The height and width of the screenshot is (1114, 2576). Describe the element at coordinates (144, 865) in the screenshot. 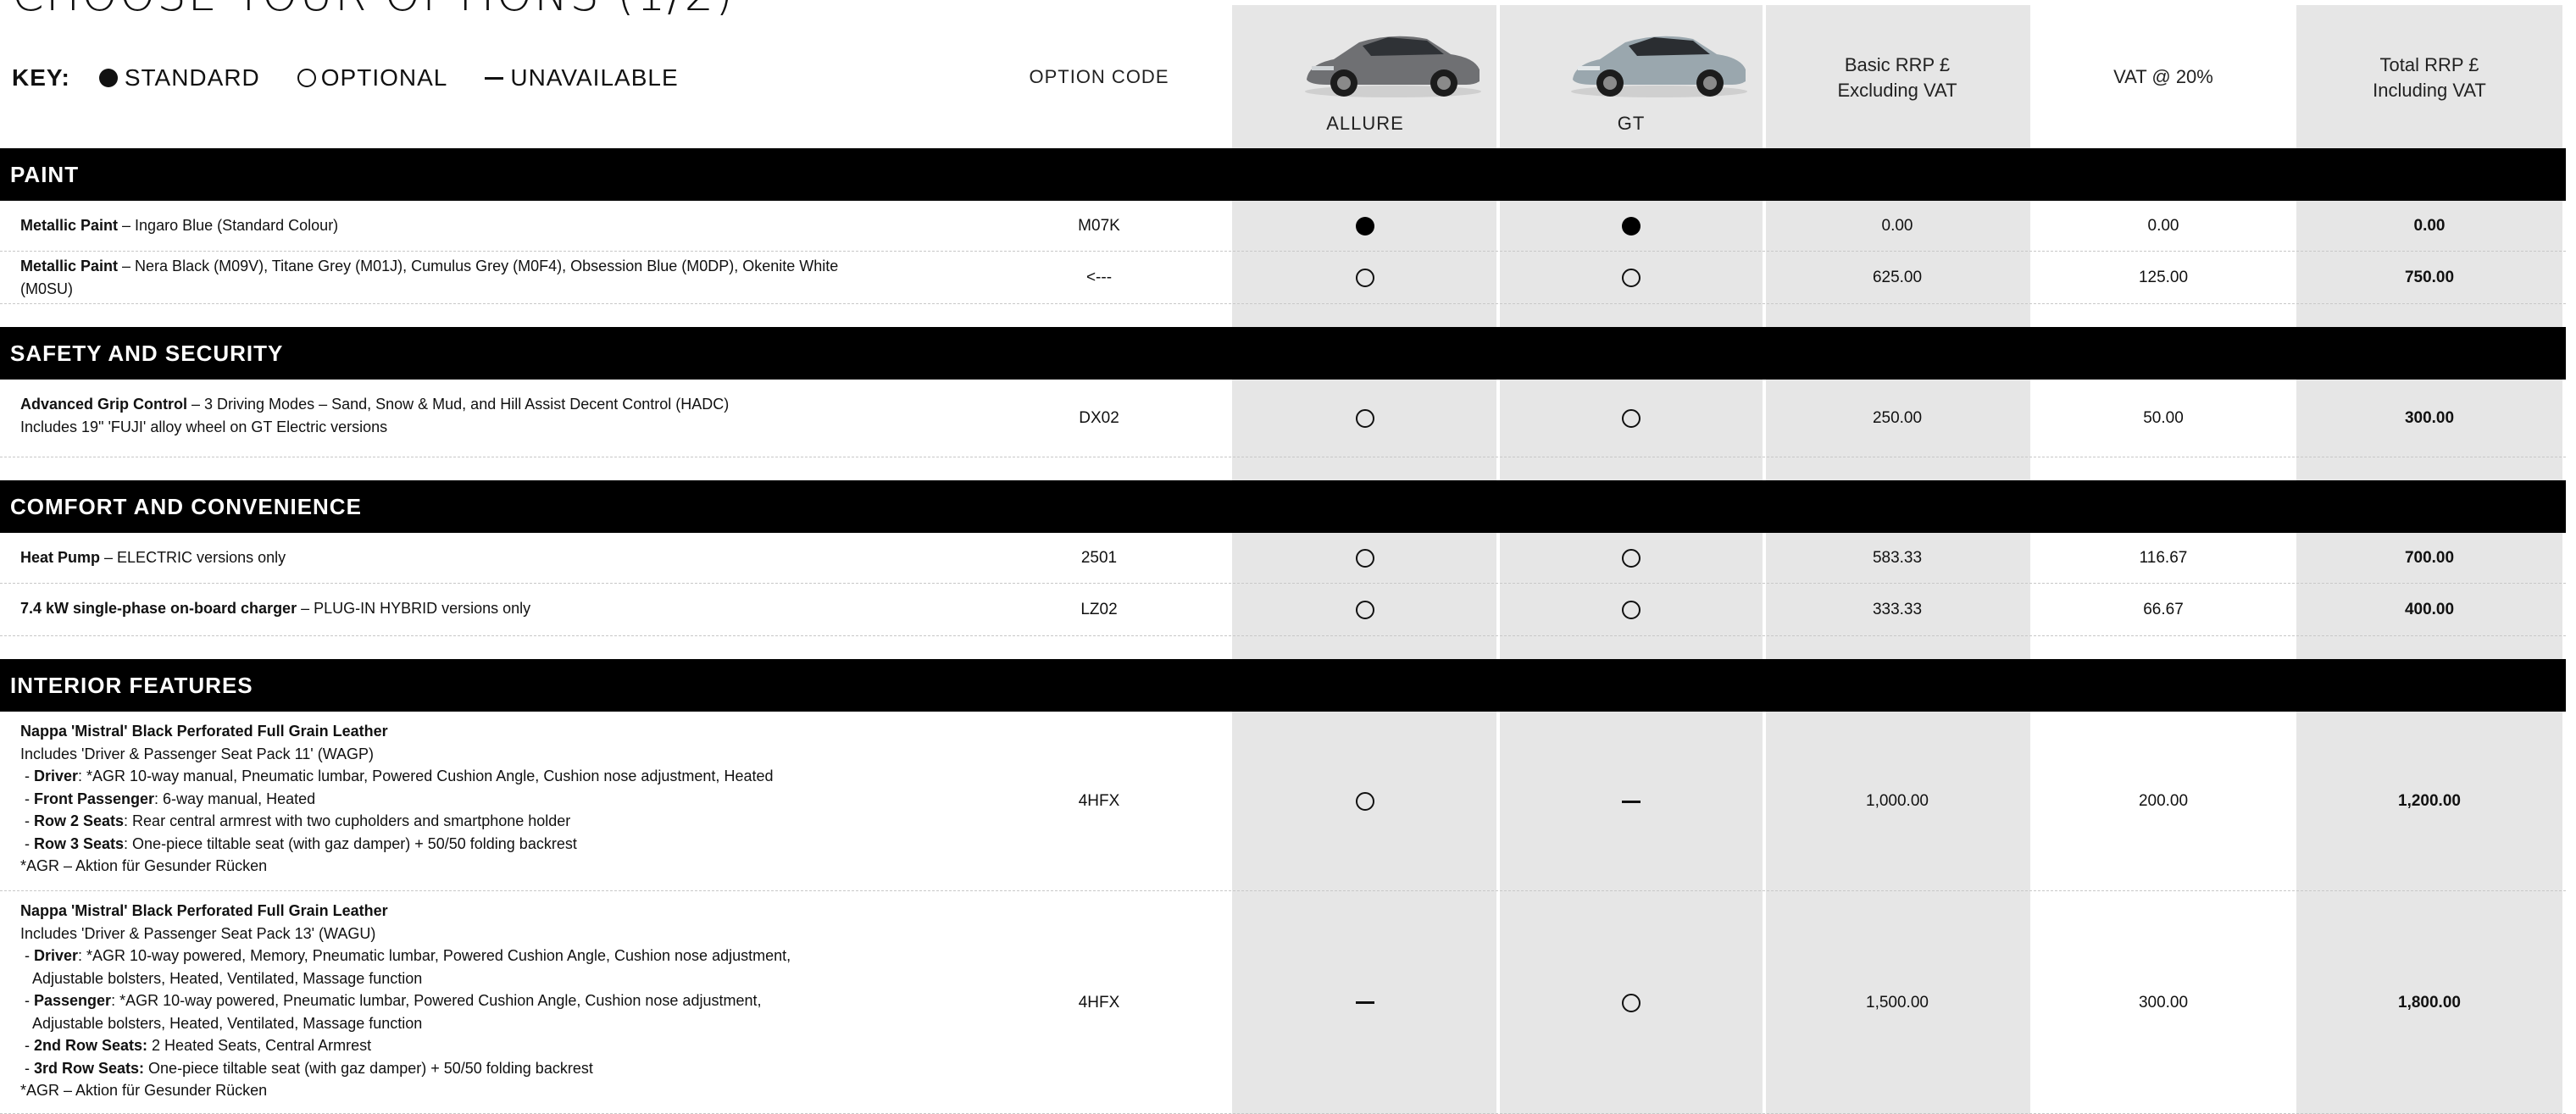

I see `description-text: *AGR – Aktion für Gesunder Rücken` at that location.